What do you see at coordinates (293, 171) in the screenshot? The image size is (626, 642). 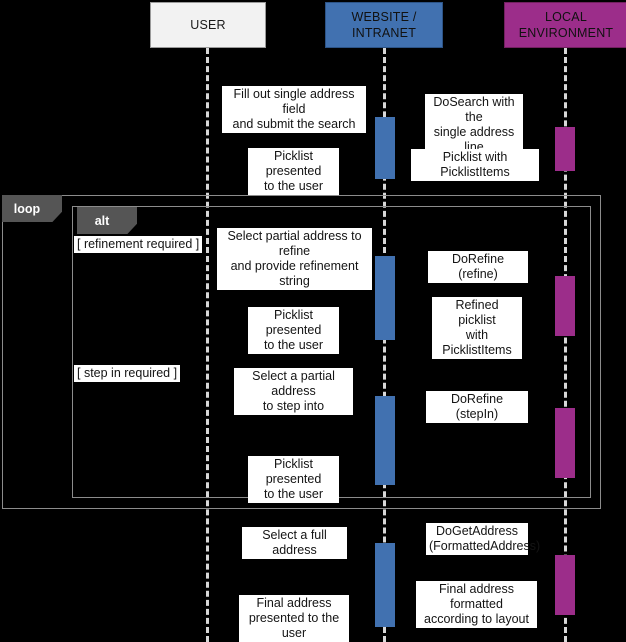 I see `message-picklist-presented-1: Picklist presented to the user` at bounding box center [293, 171].